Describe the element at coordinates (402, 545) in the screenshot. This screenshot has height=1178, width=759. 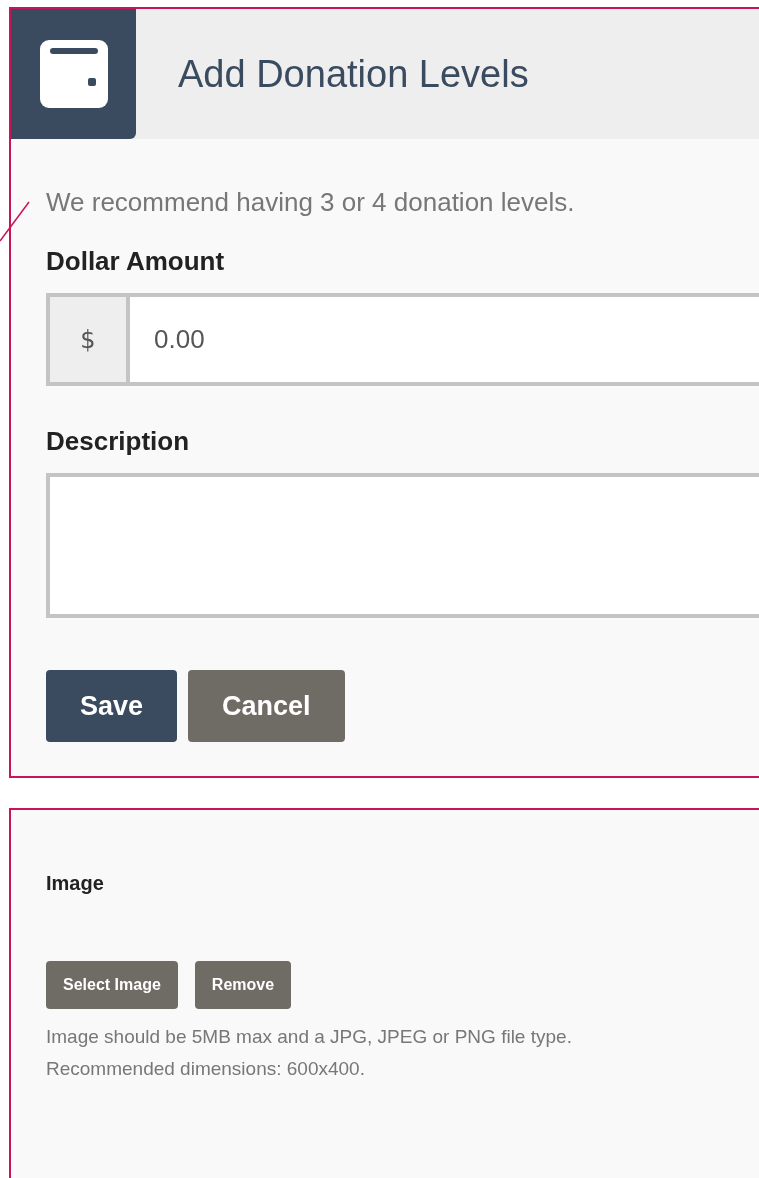
I see `description-field` at that location.